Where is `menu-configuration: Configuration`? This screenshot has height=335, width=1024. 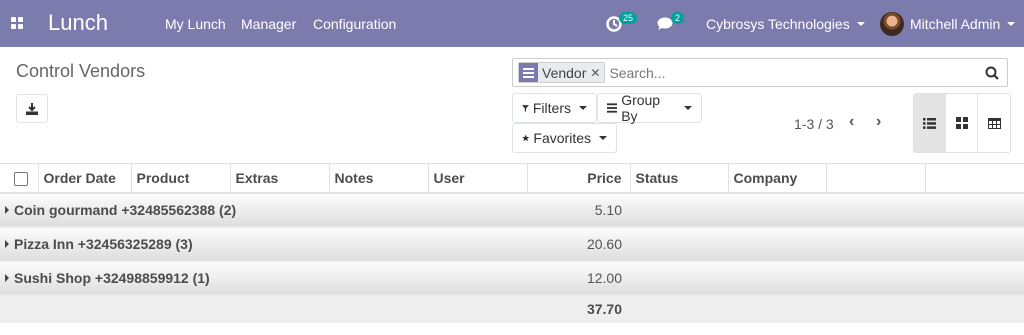 menu-configuration: Configuration is located at coordinates (354, 24).